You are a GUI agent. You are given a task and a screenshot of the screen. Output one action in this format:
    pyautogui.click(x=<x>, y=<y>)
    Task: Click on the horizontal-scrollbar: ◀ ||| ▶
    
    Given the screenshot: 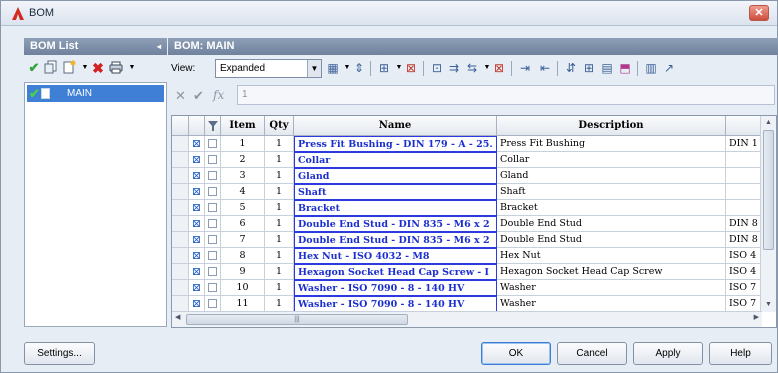 What is the action you would take?
    pyautogui.click(x=467, y=319)
    